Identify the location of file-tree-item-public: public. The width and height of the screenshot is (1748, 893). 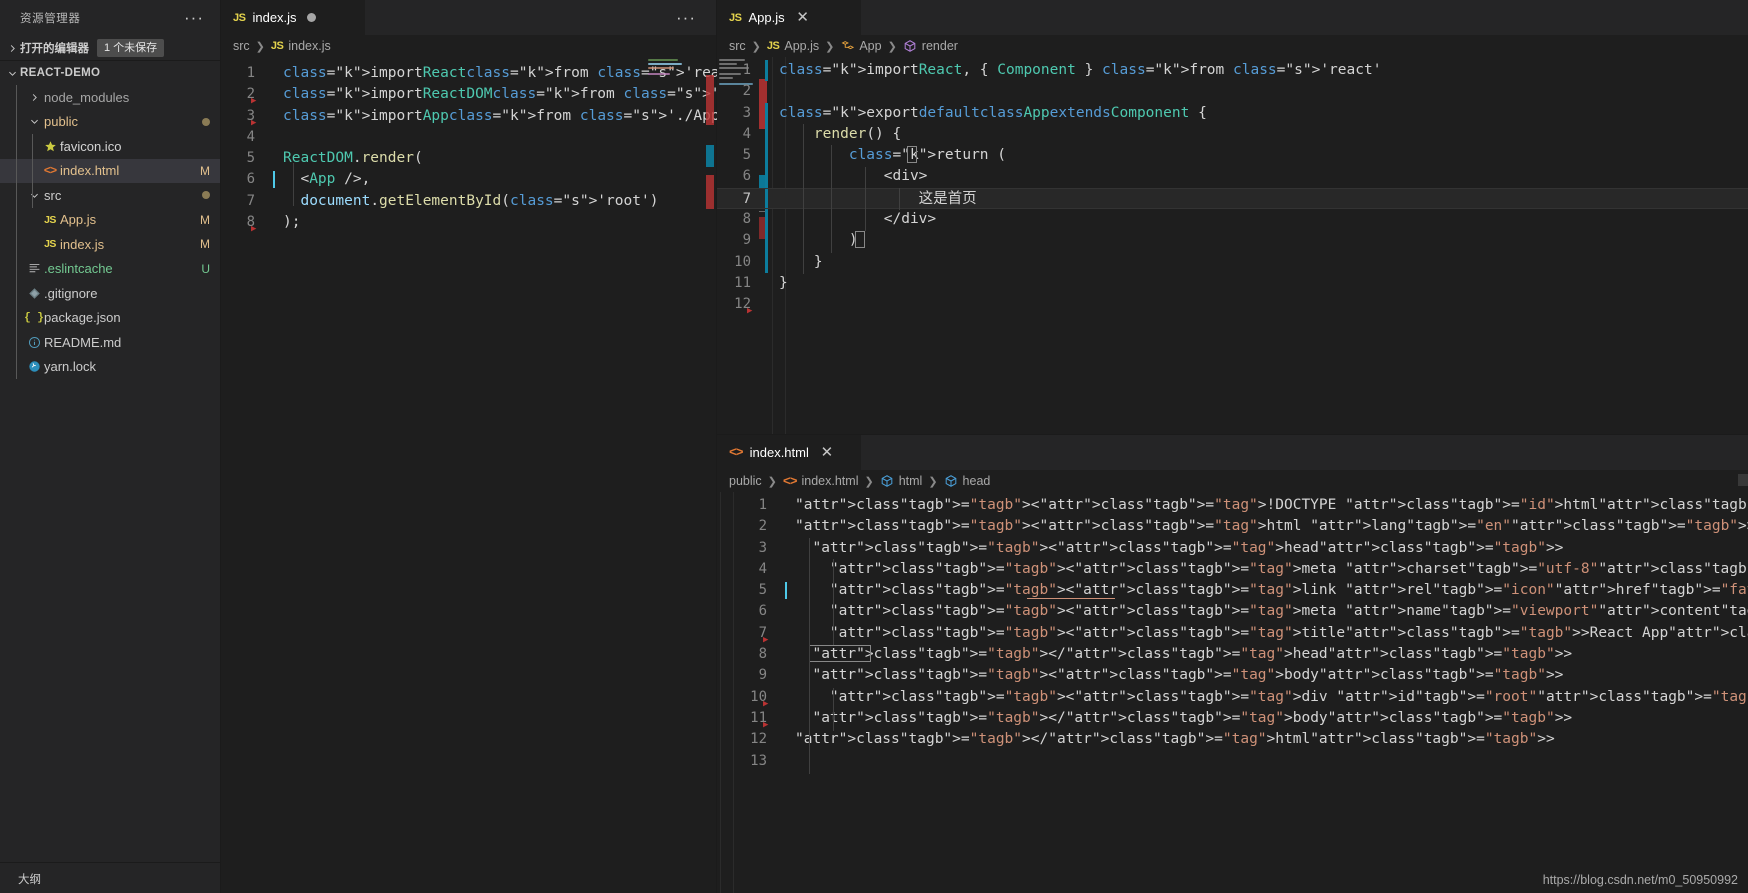
(110, 122).